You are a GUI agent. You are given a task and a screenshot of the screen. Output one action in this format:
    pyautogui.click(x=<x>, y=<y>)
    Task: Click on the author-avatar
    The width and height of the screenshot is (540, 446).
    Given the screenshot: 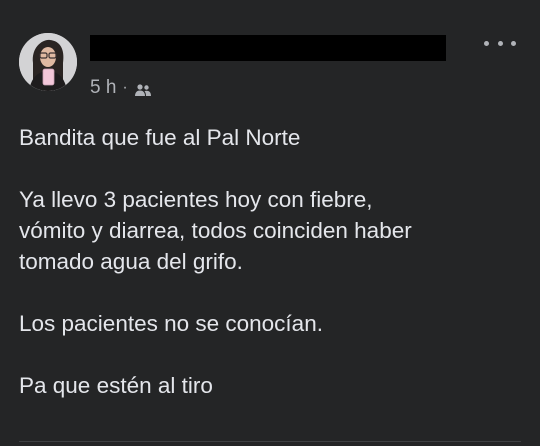 What is the action you would take?
    pyautogui.click(x=48, y=62)
    